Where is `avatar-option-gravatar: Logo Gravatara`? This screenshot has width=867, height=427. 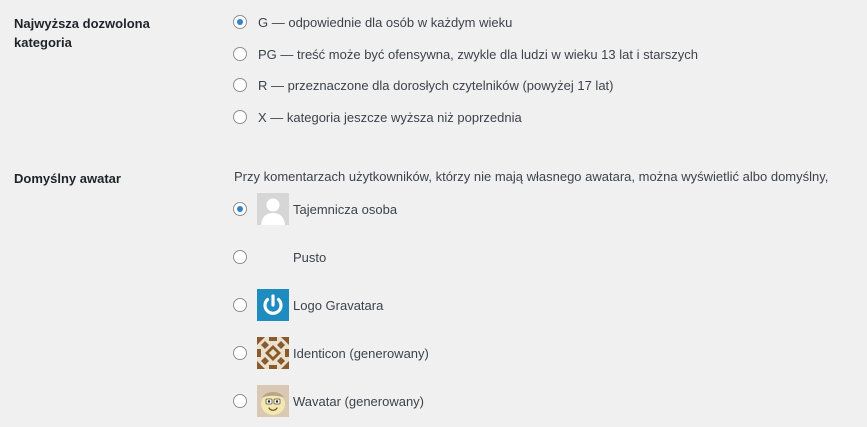 avatar-option-gravatar: Logo Gravatara is located at coordinates (308, 305).